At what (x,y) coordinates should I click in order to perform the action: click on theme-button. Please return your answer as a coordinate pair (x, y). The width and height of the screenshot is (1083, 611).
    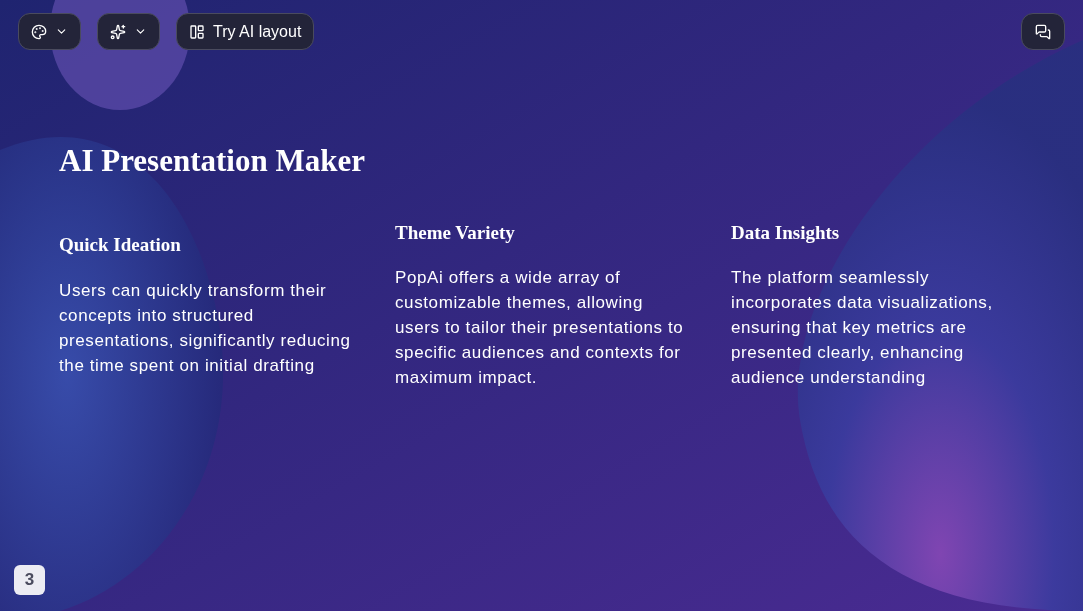
    Looking at the image, I should click on (49, 31).